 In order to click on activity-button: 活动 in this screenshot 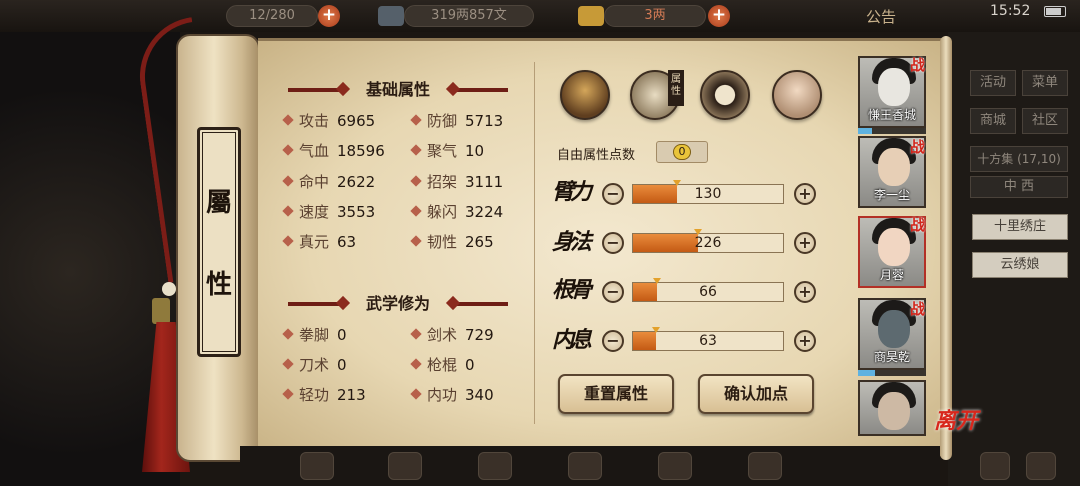, I will do `click(993, 83)`.